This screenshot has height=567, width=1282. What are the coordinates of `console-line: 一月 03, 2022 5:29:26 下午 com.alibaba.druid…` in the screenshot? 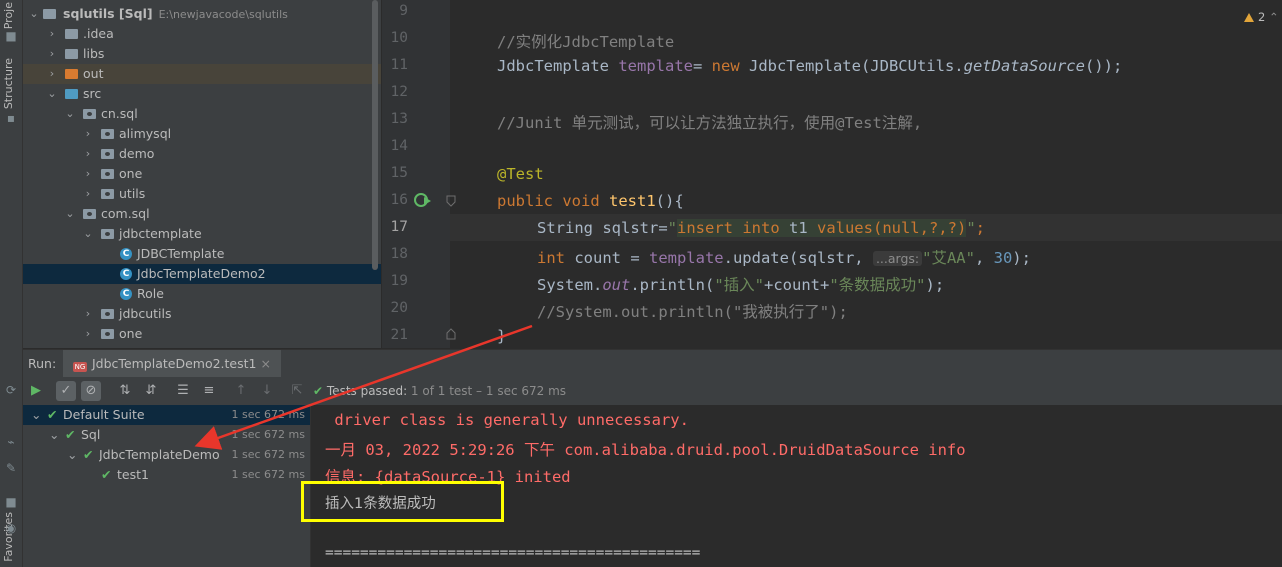 It's located at (645, 450).